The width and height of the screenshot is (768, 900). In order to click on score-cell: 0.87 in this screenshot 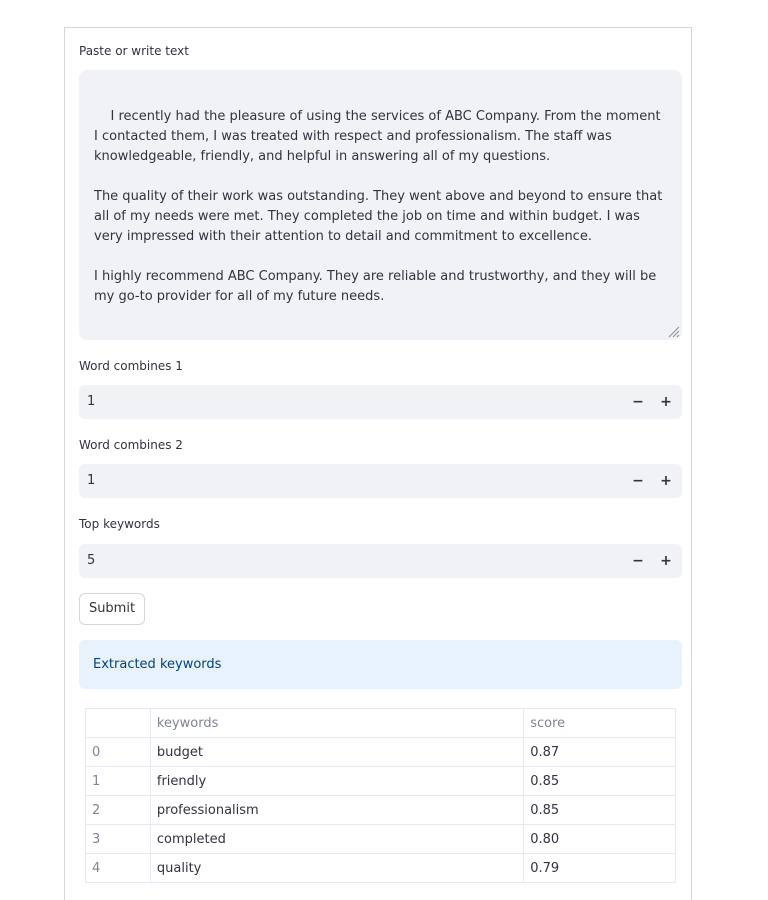, I will do `click(599, 752)`.